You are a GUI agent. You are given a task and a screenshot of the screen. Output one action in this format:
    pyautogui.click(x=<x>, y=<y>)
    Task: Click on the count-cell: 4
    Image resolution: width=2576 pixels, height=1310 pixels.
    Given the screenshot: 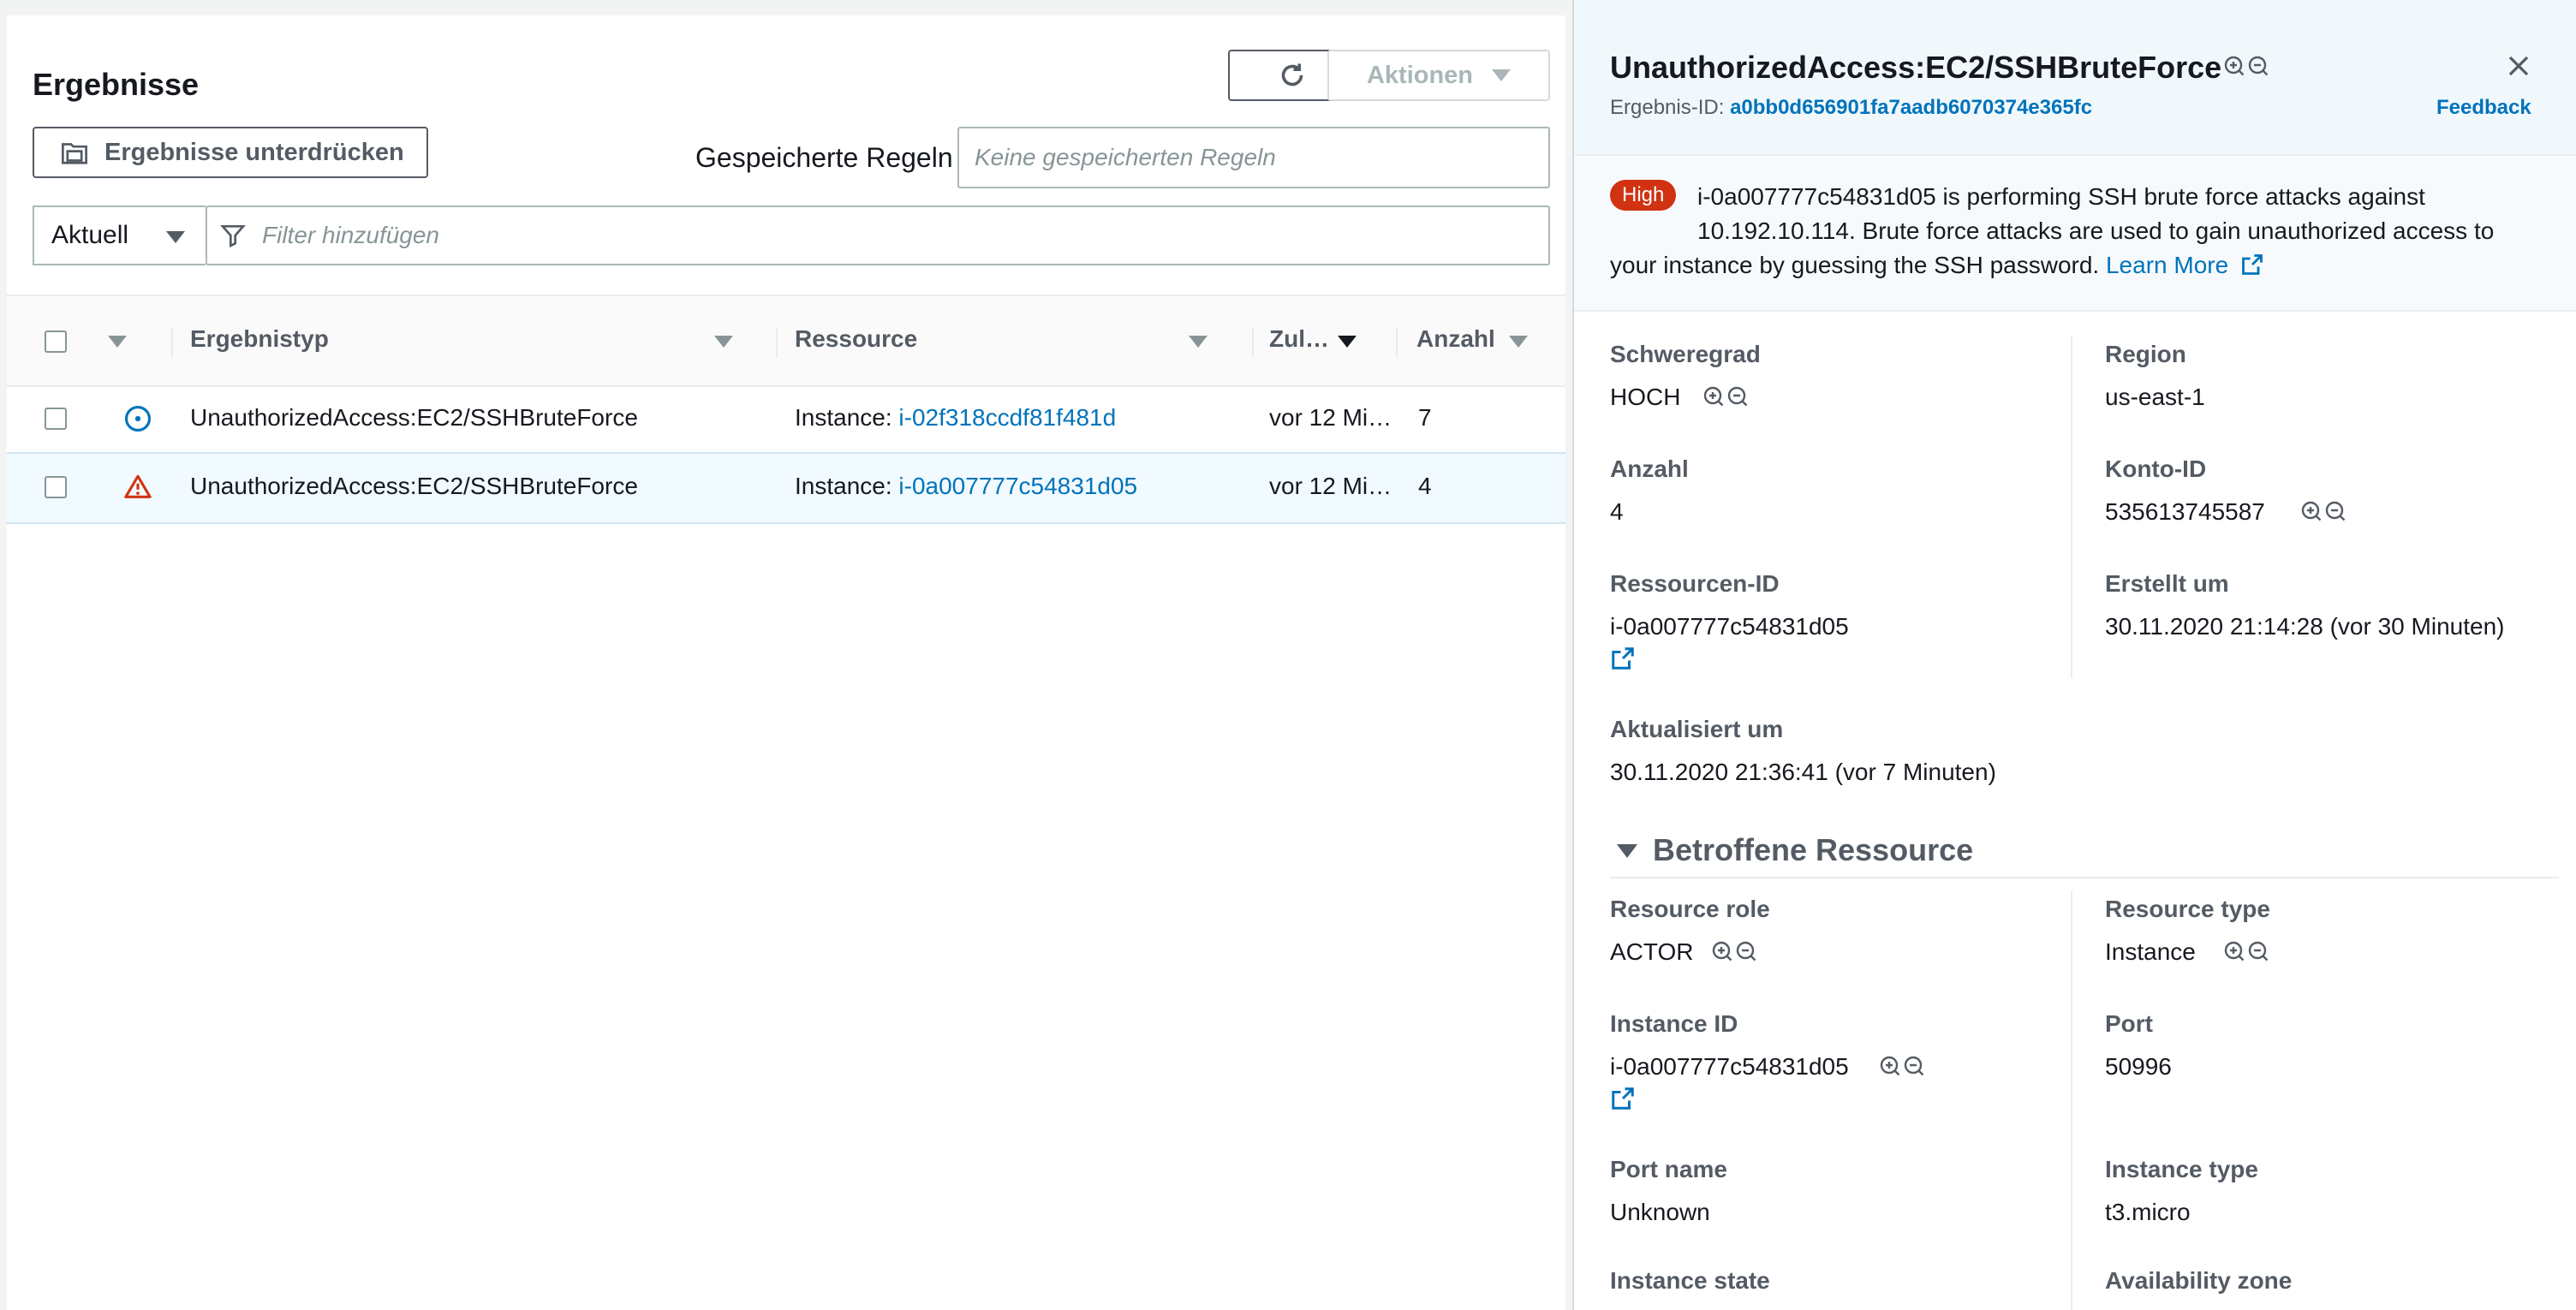 What is the action you would take?
    pyautogui.click(x=1425, y=486)
    